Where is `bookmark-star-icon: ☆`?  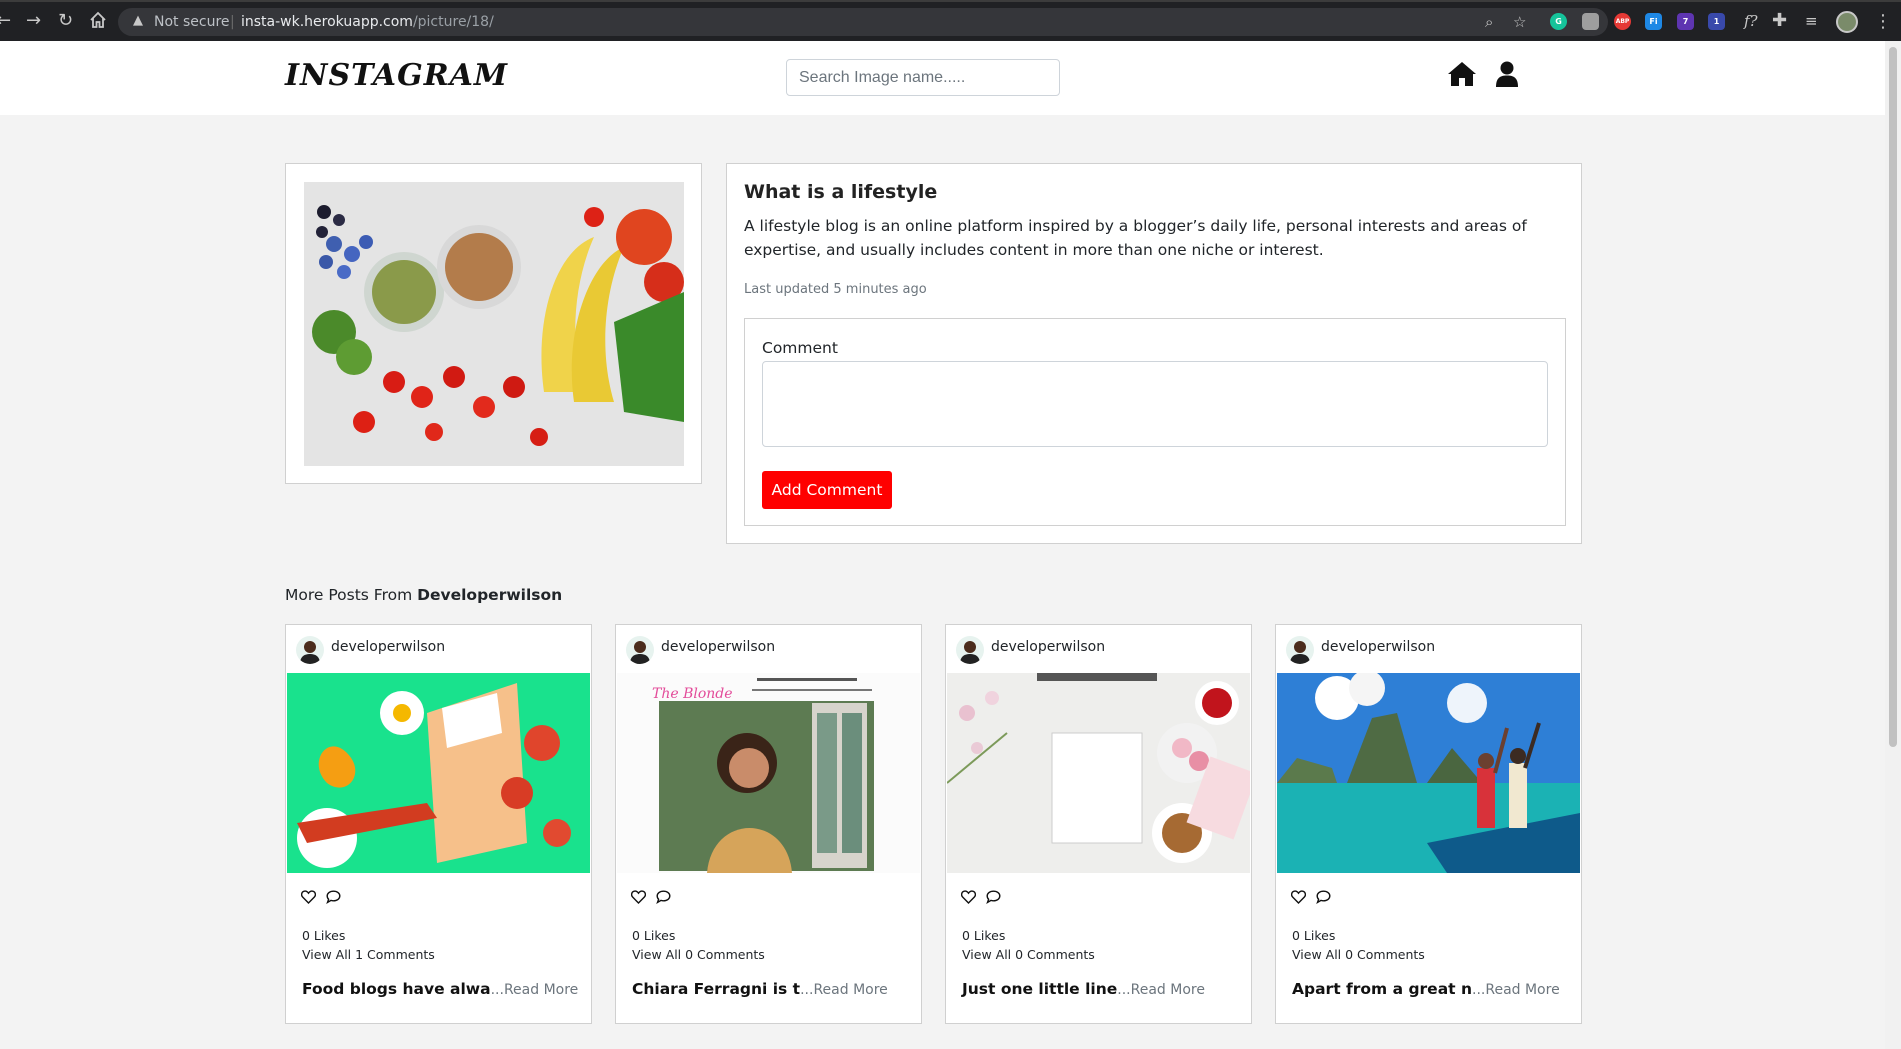
bookmark-star-icon: ☆ is located at coordinates (1519, 22).